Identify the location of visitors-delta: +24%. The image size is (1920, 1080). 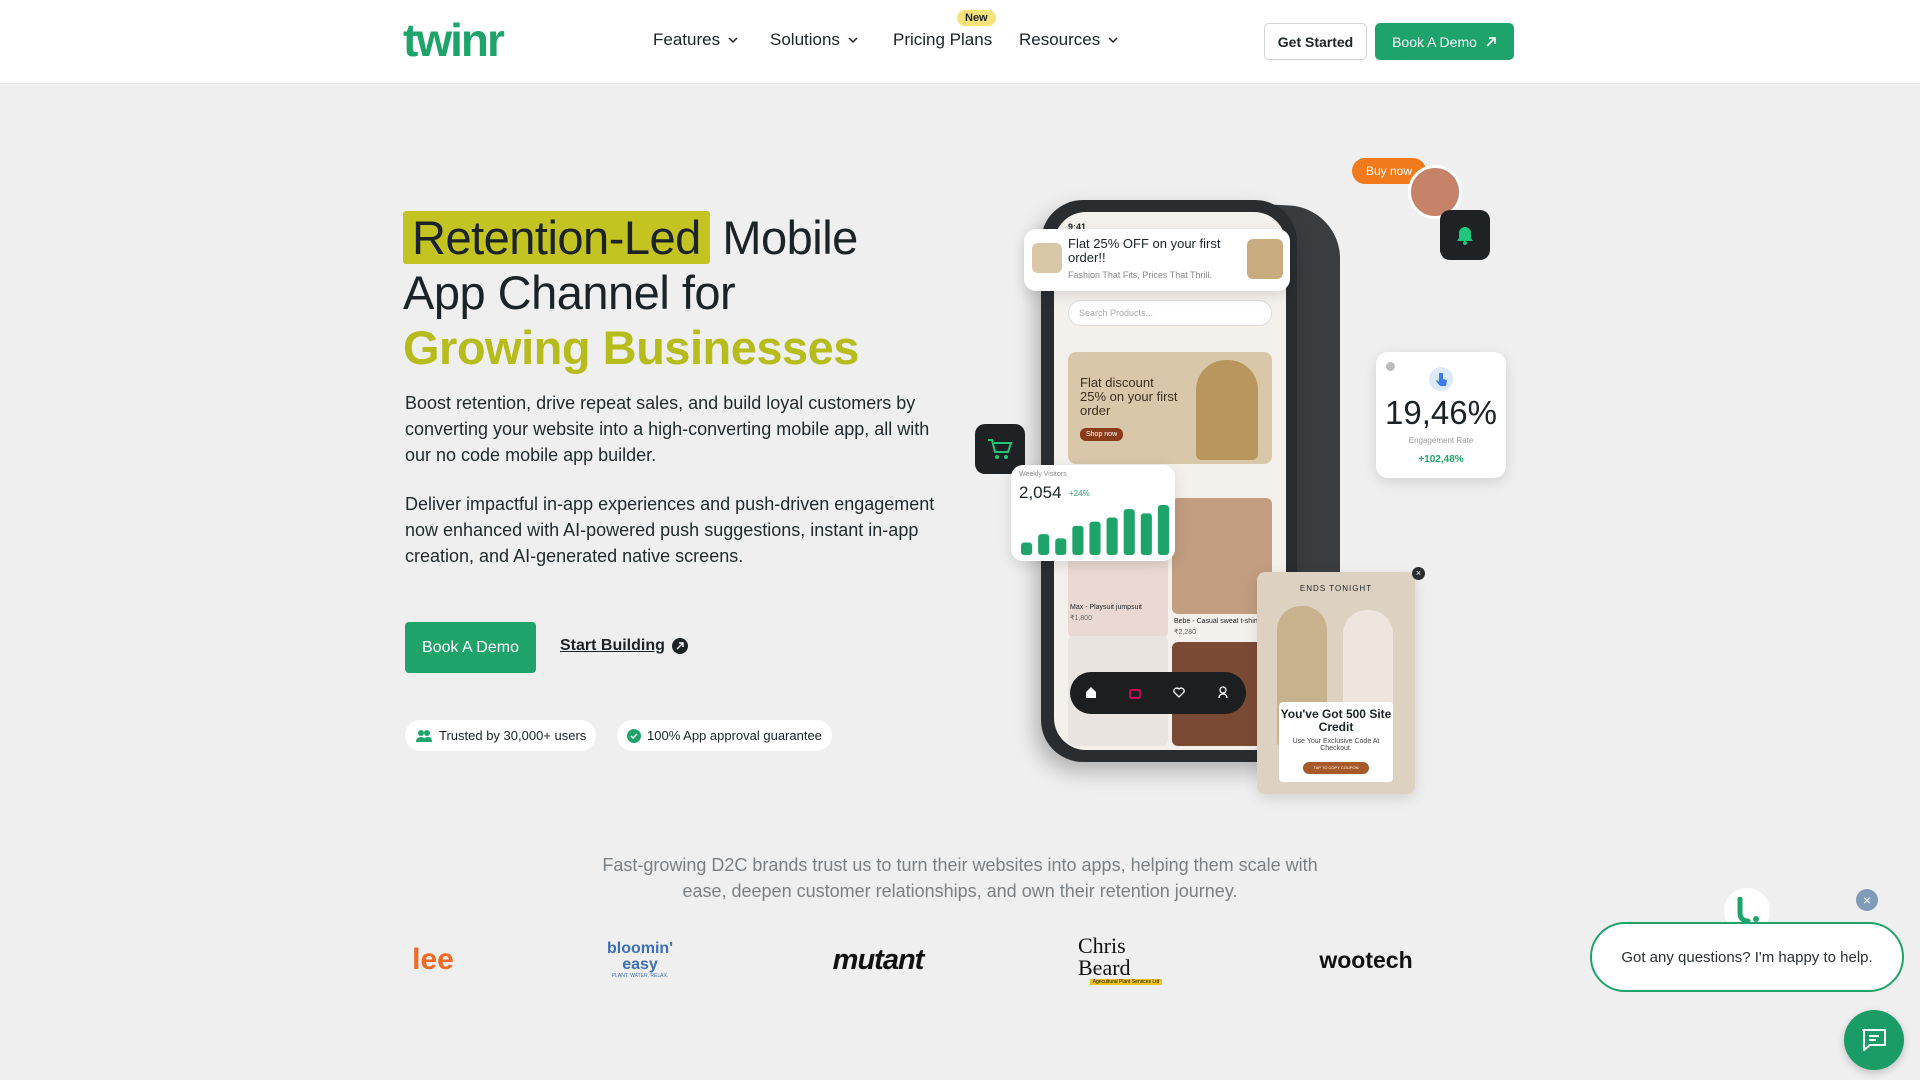
(1079, 493).